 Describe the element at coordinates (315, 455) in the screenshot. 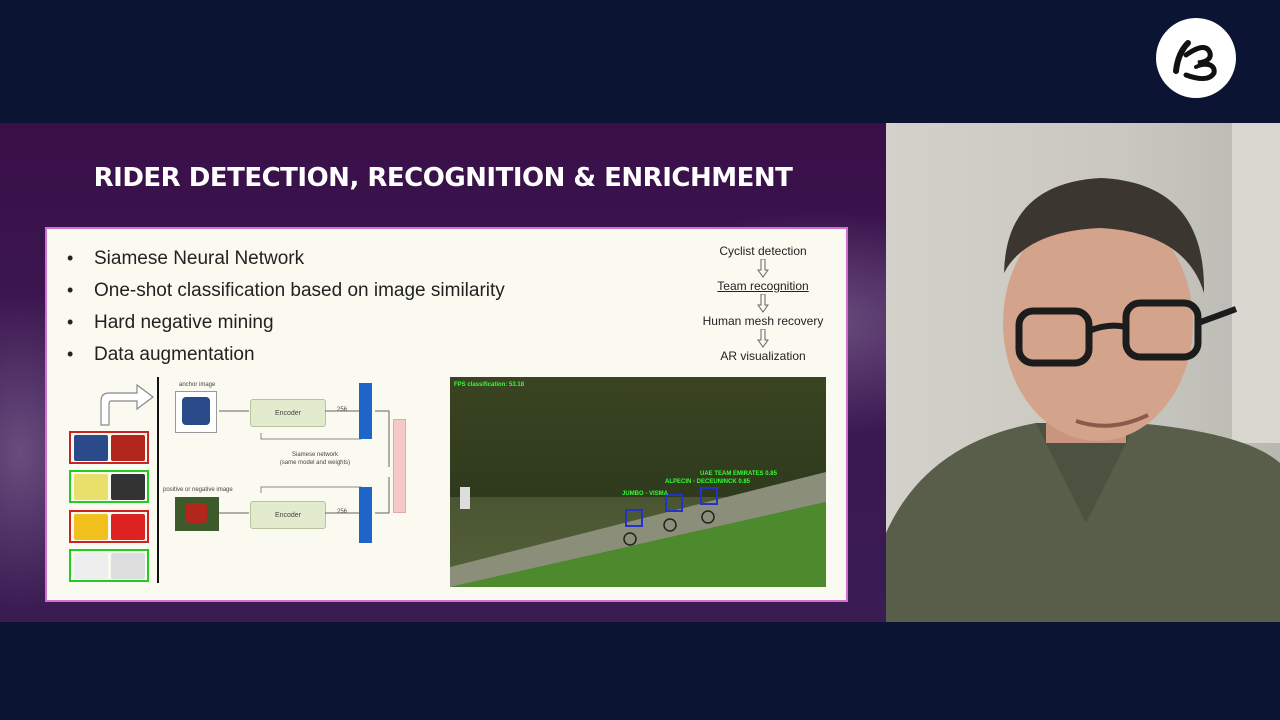

I see `siamese-label: Siamese network` at that location.